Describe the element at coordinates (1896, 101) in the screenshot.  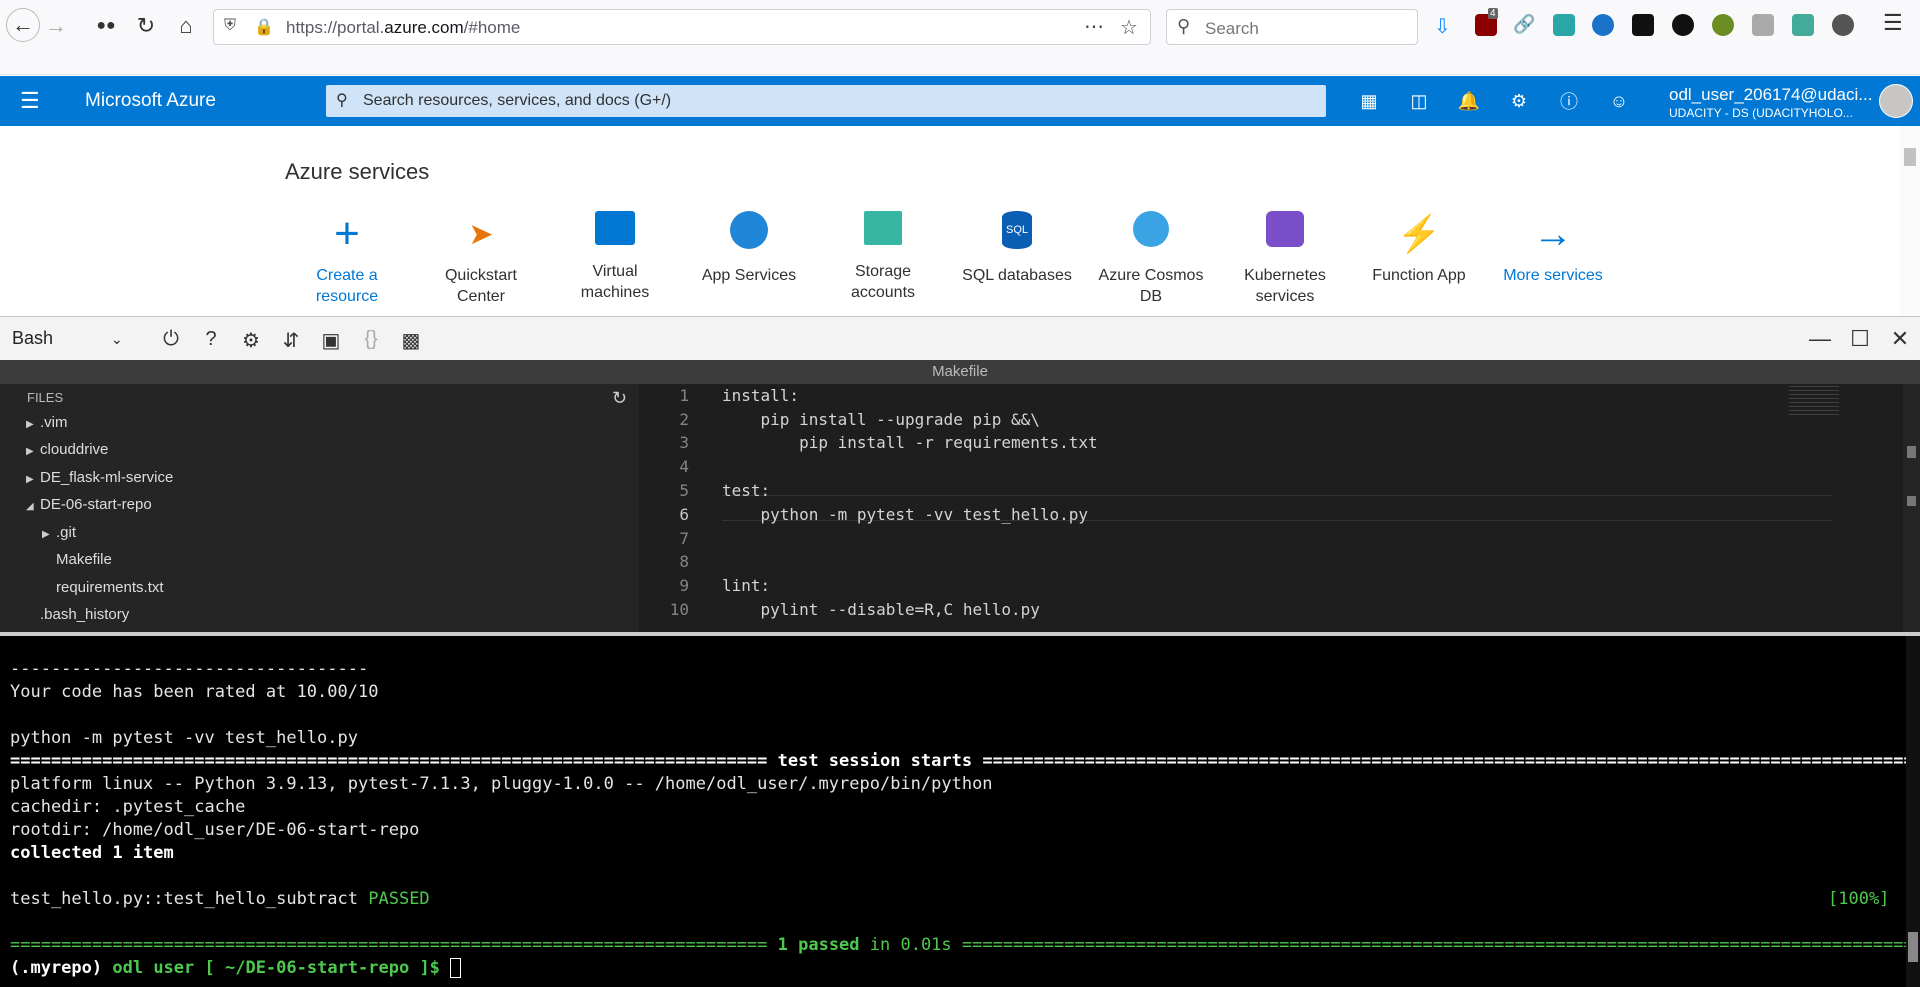
I see `avatar` at that location.